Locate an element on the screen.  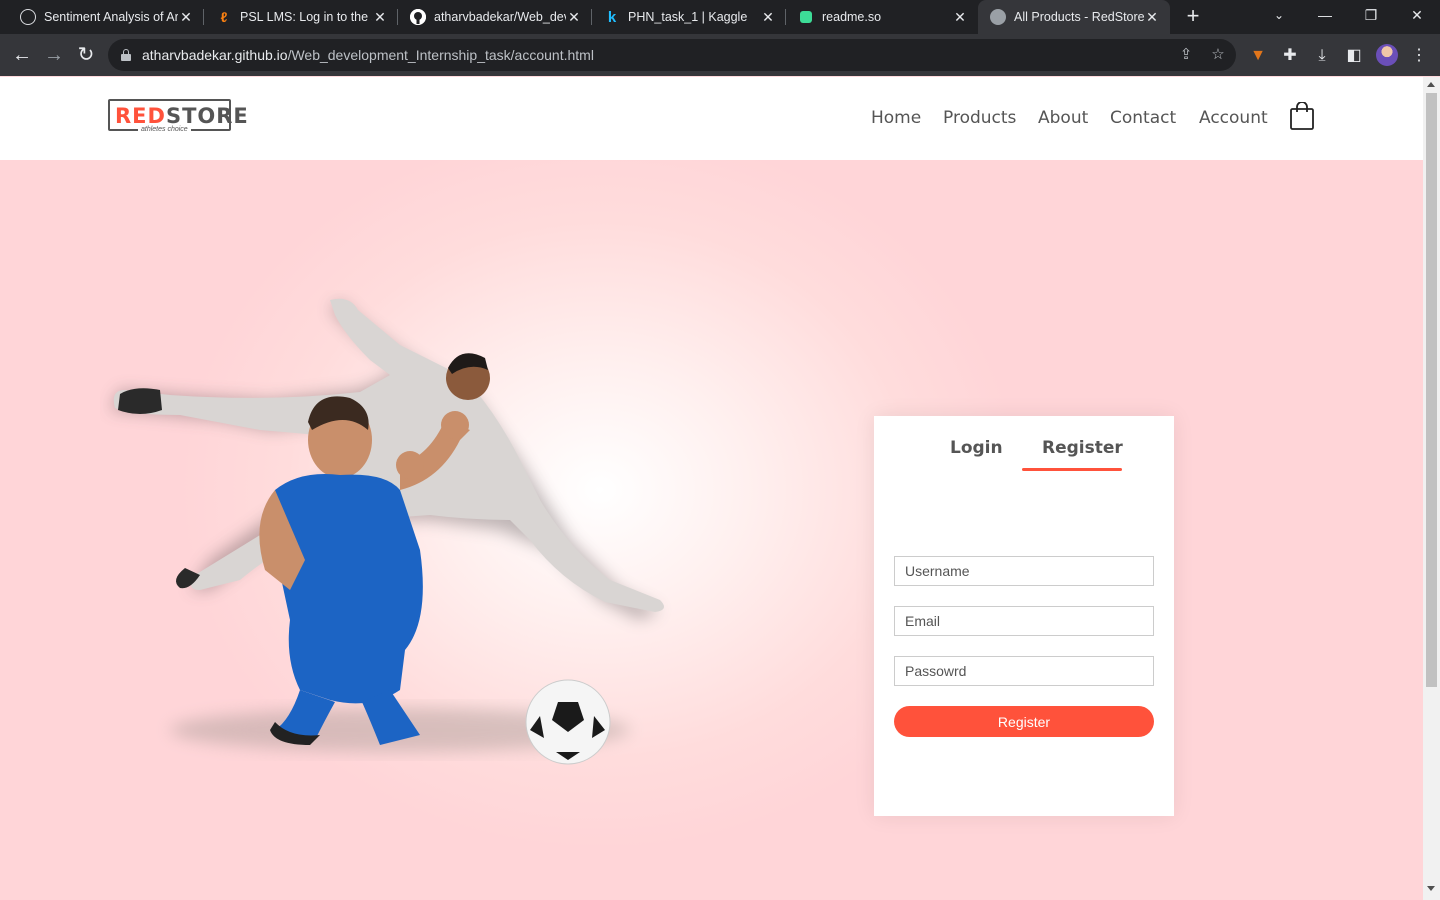
scroll-up-arrow-icon is located at coordinates (1431, 84).